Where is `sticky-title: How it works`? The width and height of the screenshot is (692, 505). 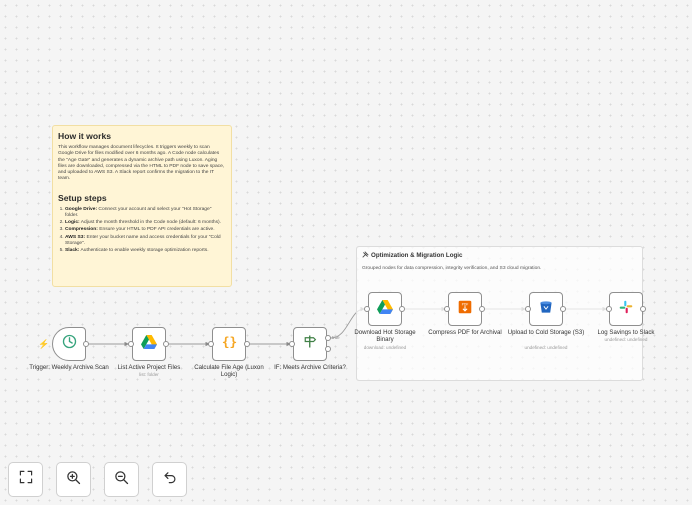
sticky-title: How it works is located at coordinates (85, 136).